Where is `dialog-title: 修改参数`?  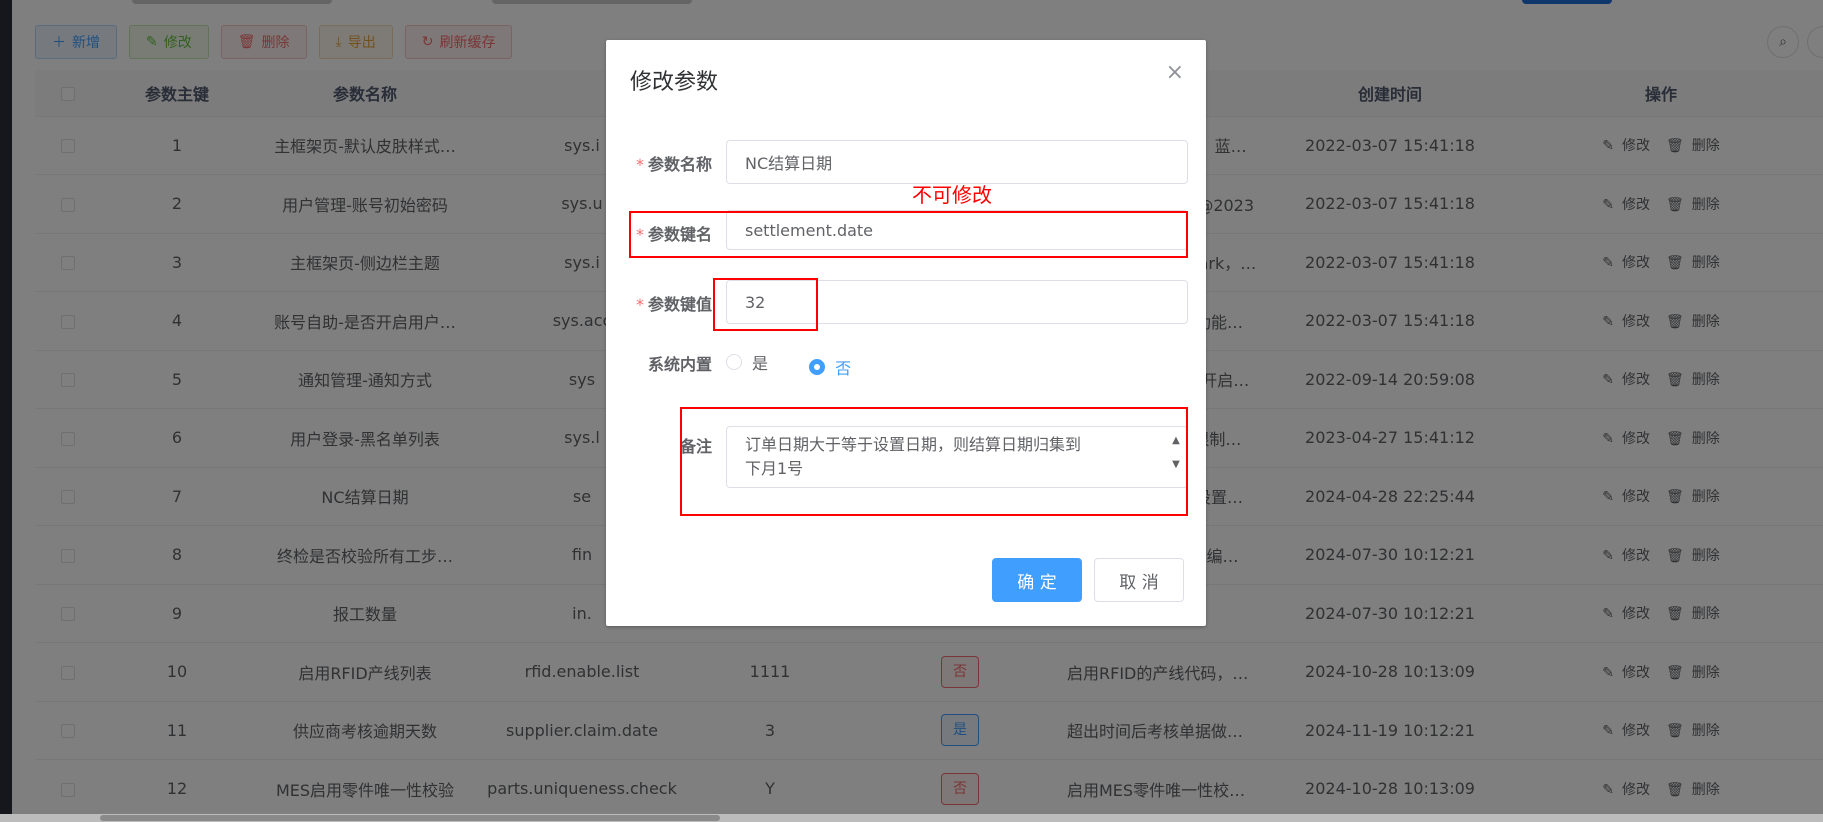
dialog-title: 修改参数 is located at coordinates (674, 82).